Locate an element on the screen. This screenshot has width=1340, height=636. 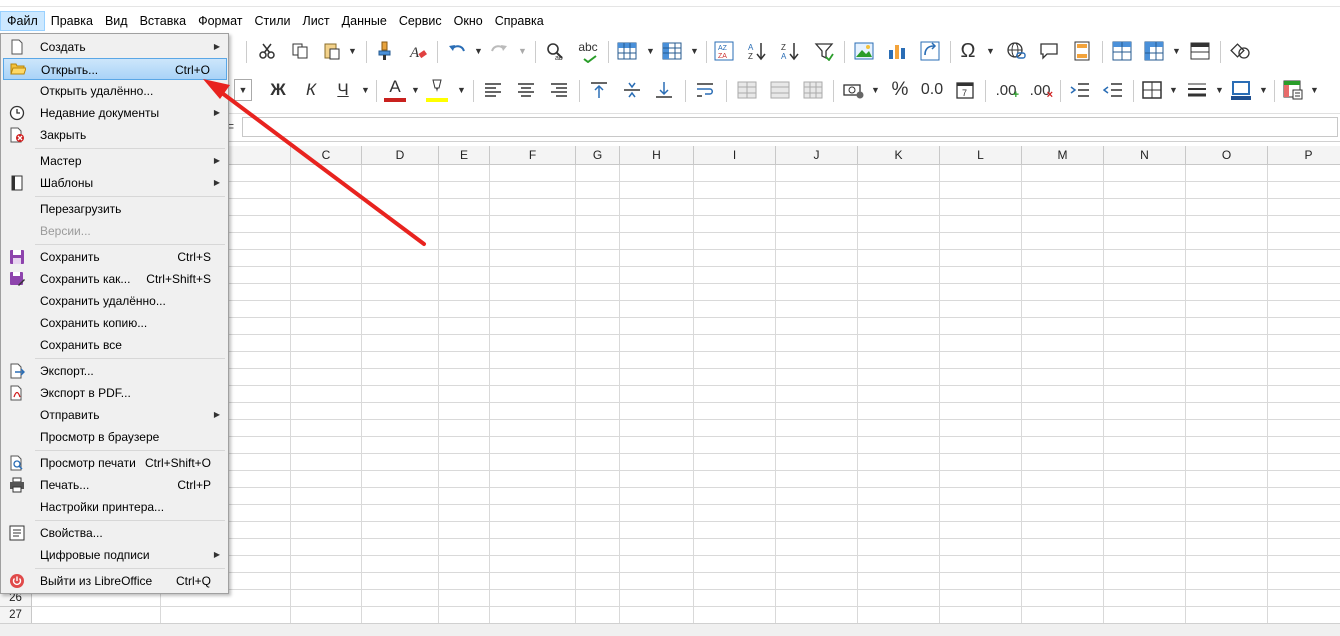
merge-center-icon is located at coordinates (747, 90).